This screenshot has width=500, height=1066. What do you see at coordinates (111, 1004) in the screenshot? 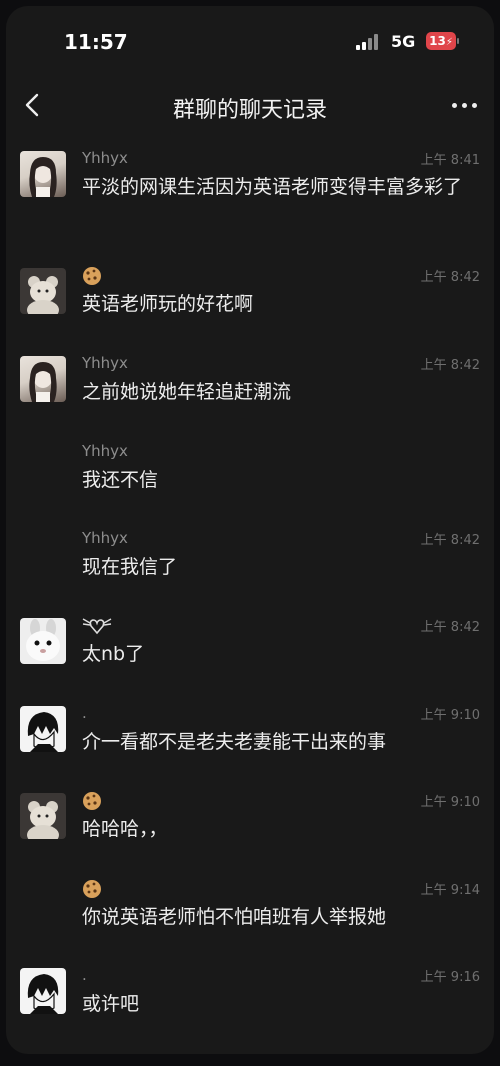
I see `message-text: 或许吧` at bounding box center [111, 1004].